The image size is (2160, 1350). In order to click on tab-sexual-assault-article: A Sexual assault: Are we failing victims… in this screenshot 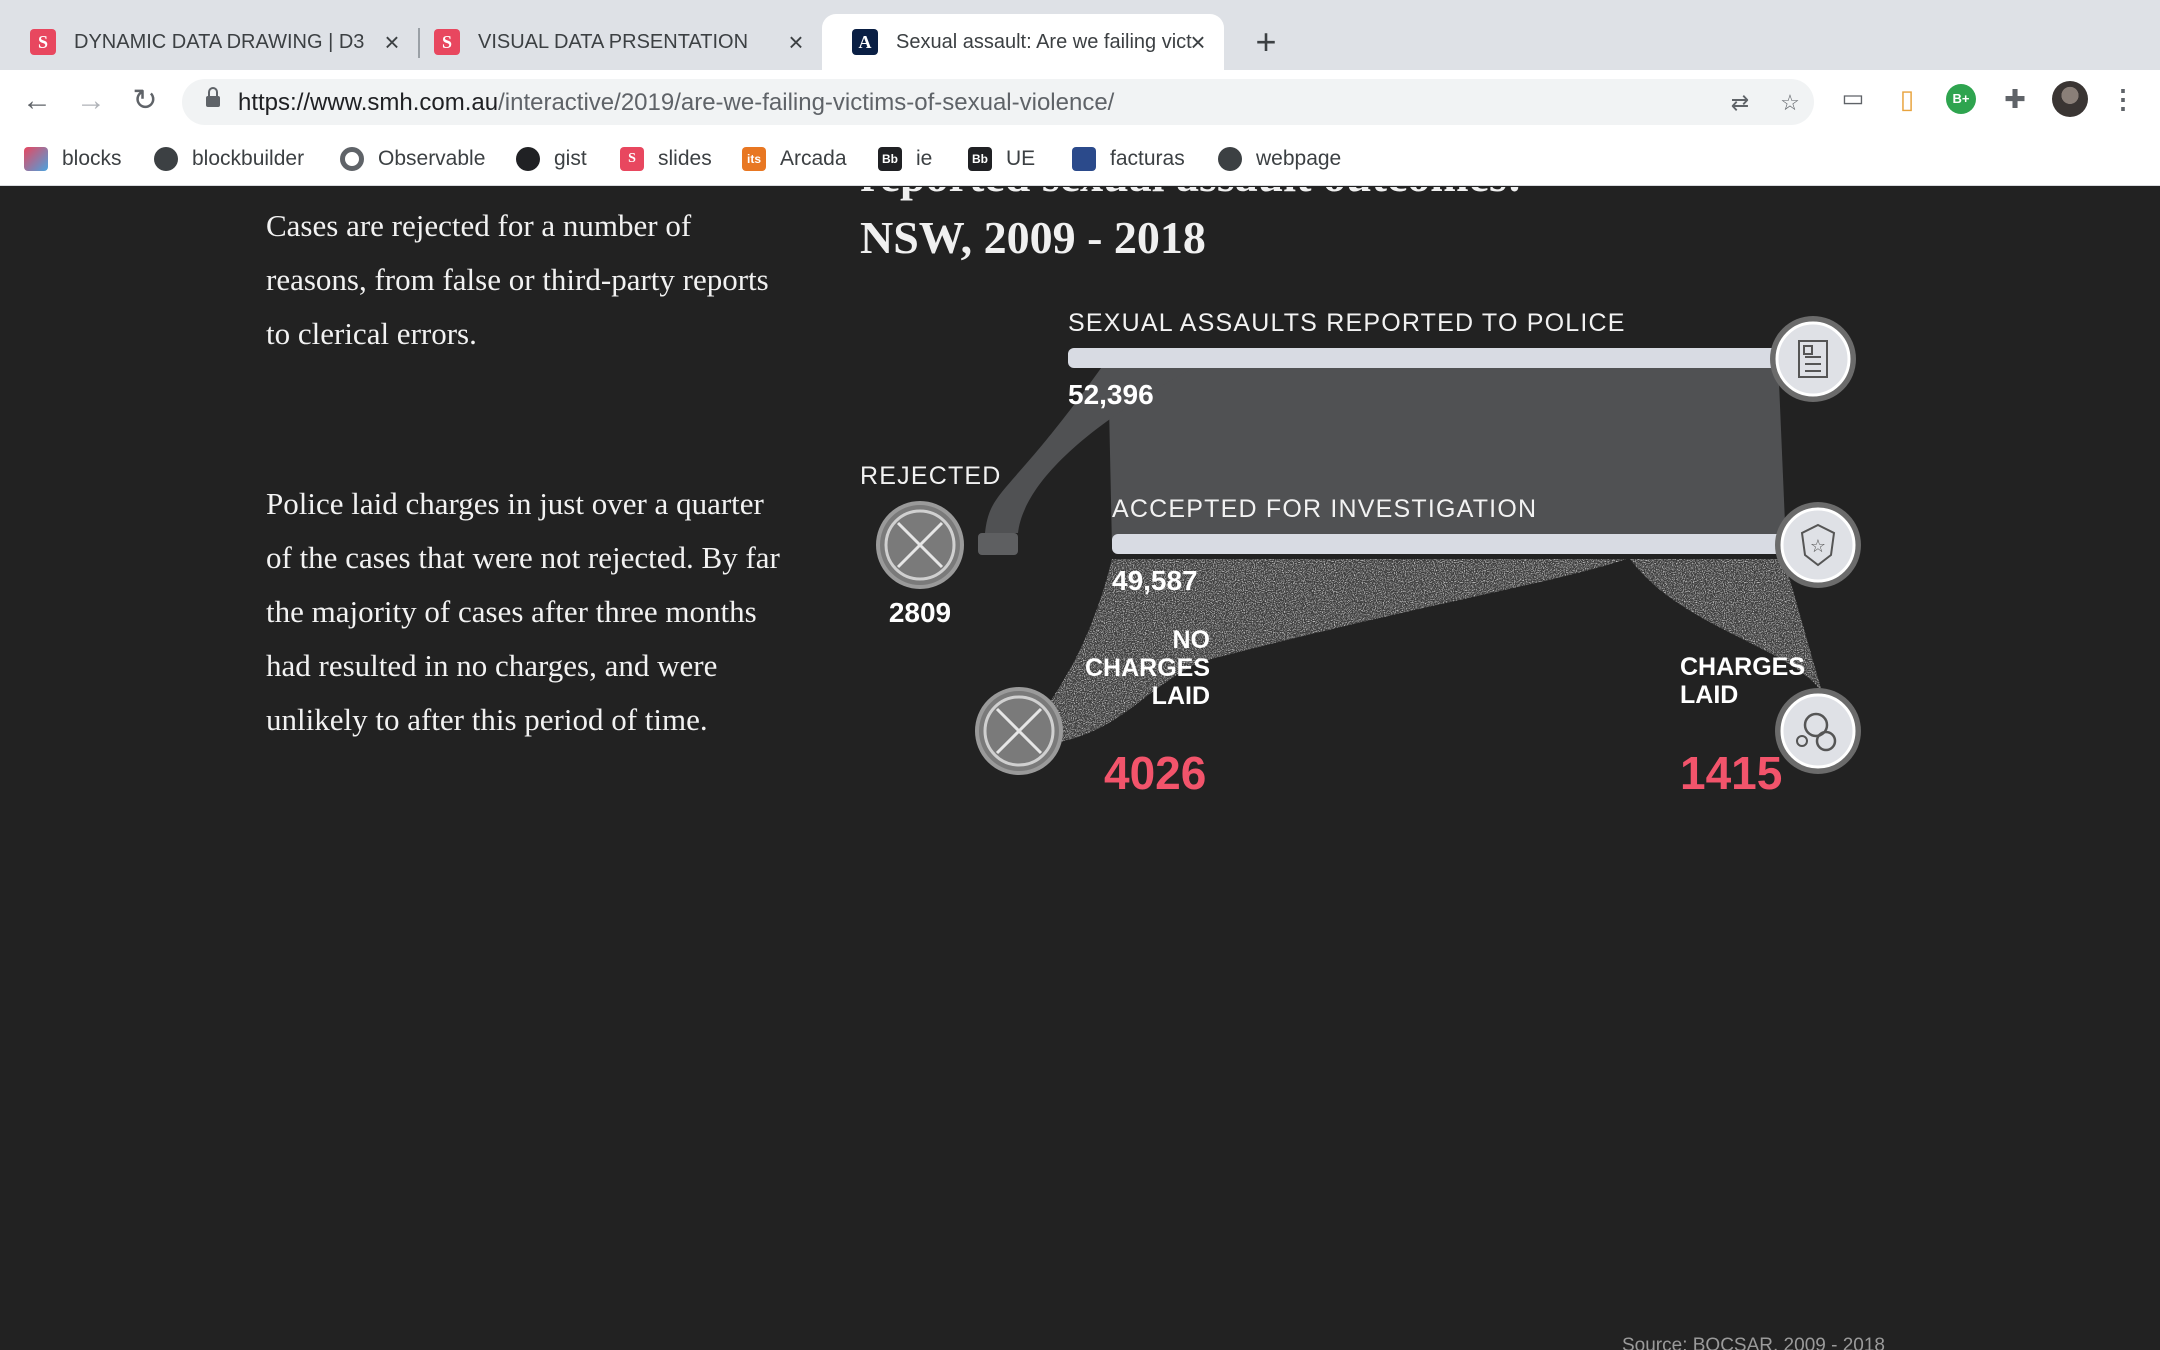, I will do `click(1023, 42)`.